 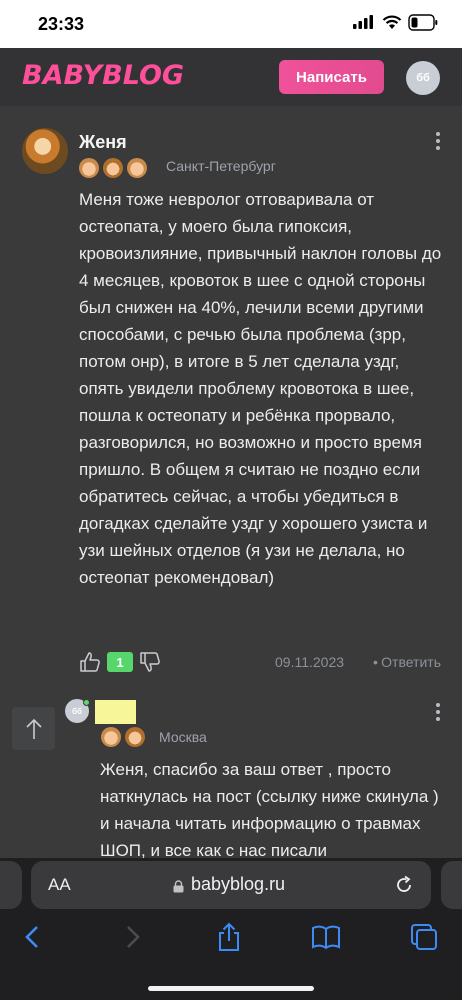 I want to click on online-indicator, so click(x=86, y=702).